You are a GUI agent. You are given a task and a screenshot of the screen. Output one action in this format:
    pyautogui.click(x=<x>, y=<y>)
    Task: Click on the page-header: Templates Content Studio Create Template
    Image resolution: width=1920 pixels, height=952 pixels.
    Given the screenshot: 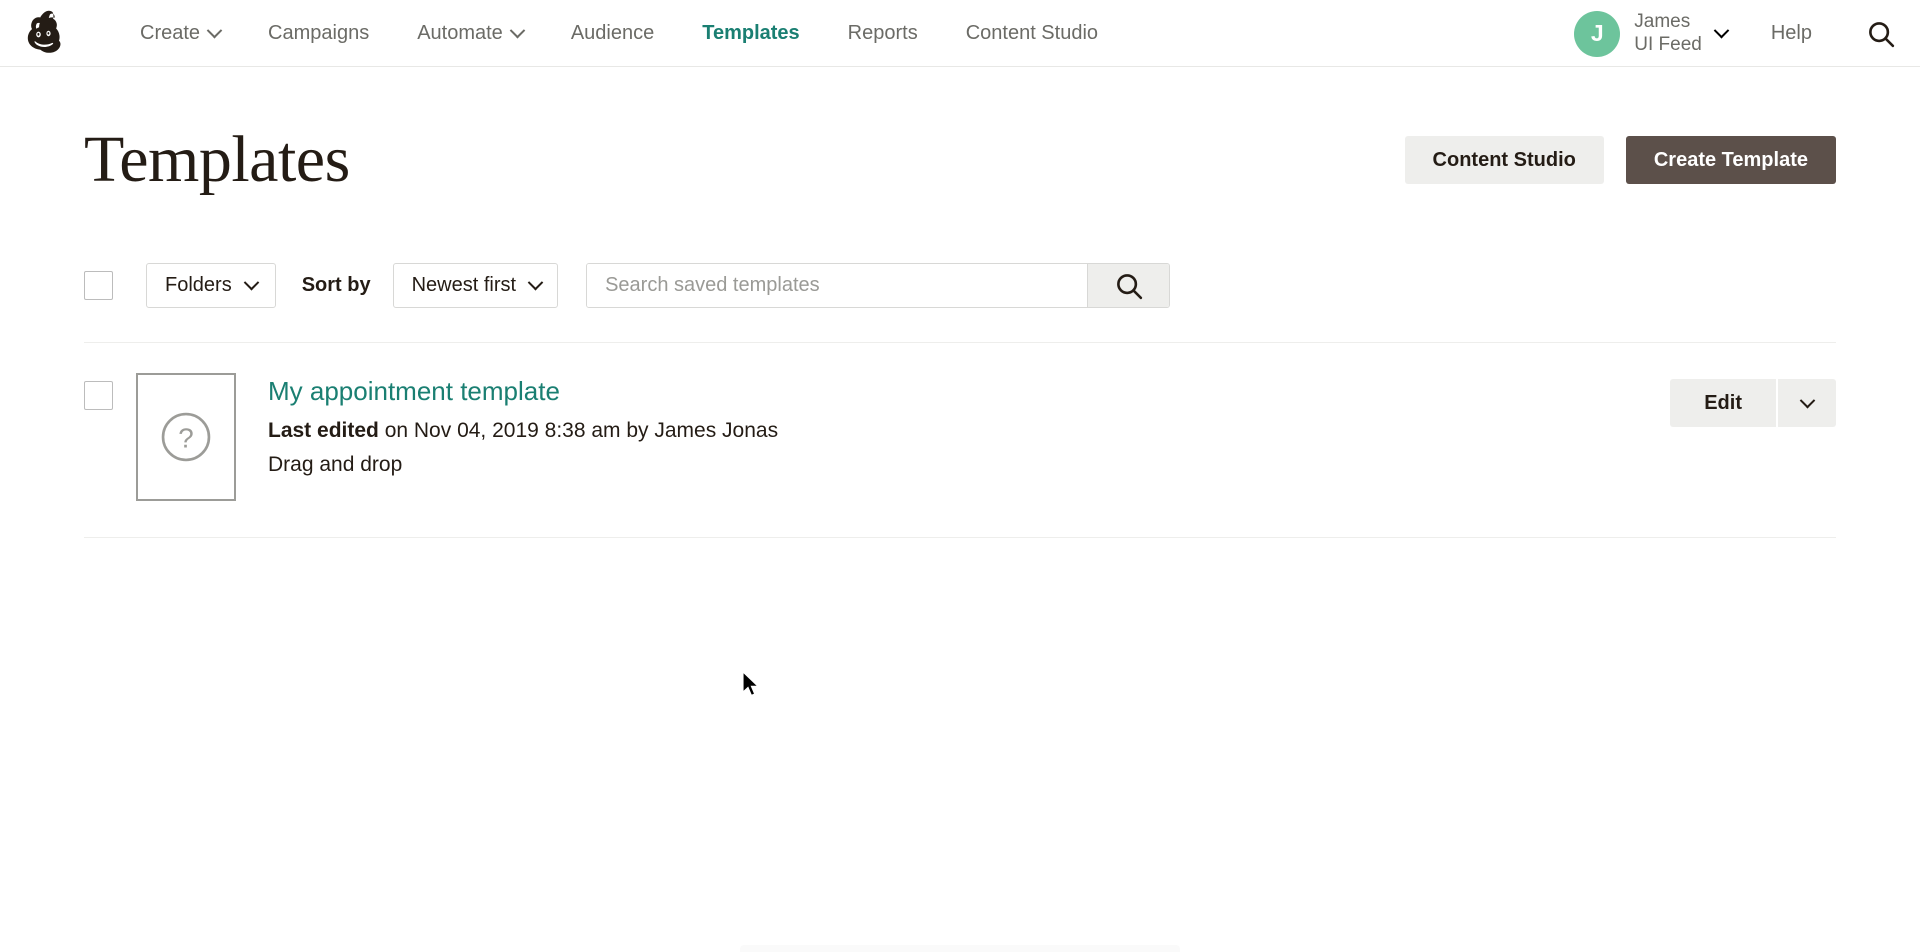 What is the action you would take?
    pyautogui.click(x=960, y=130)
    